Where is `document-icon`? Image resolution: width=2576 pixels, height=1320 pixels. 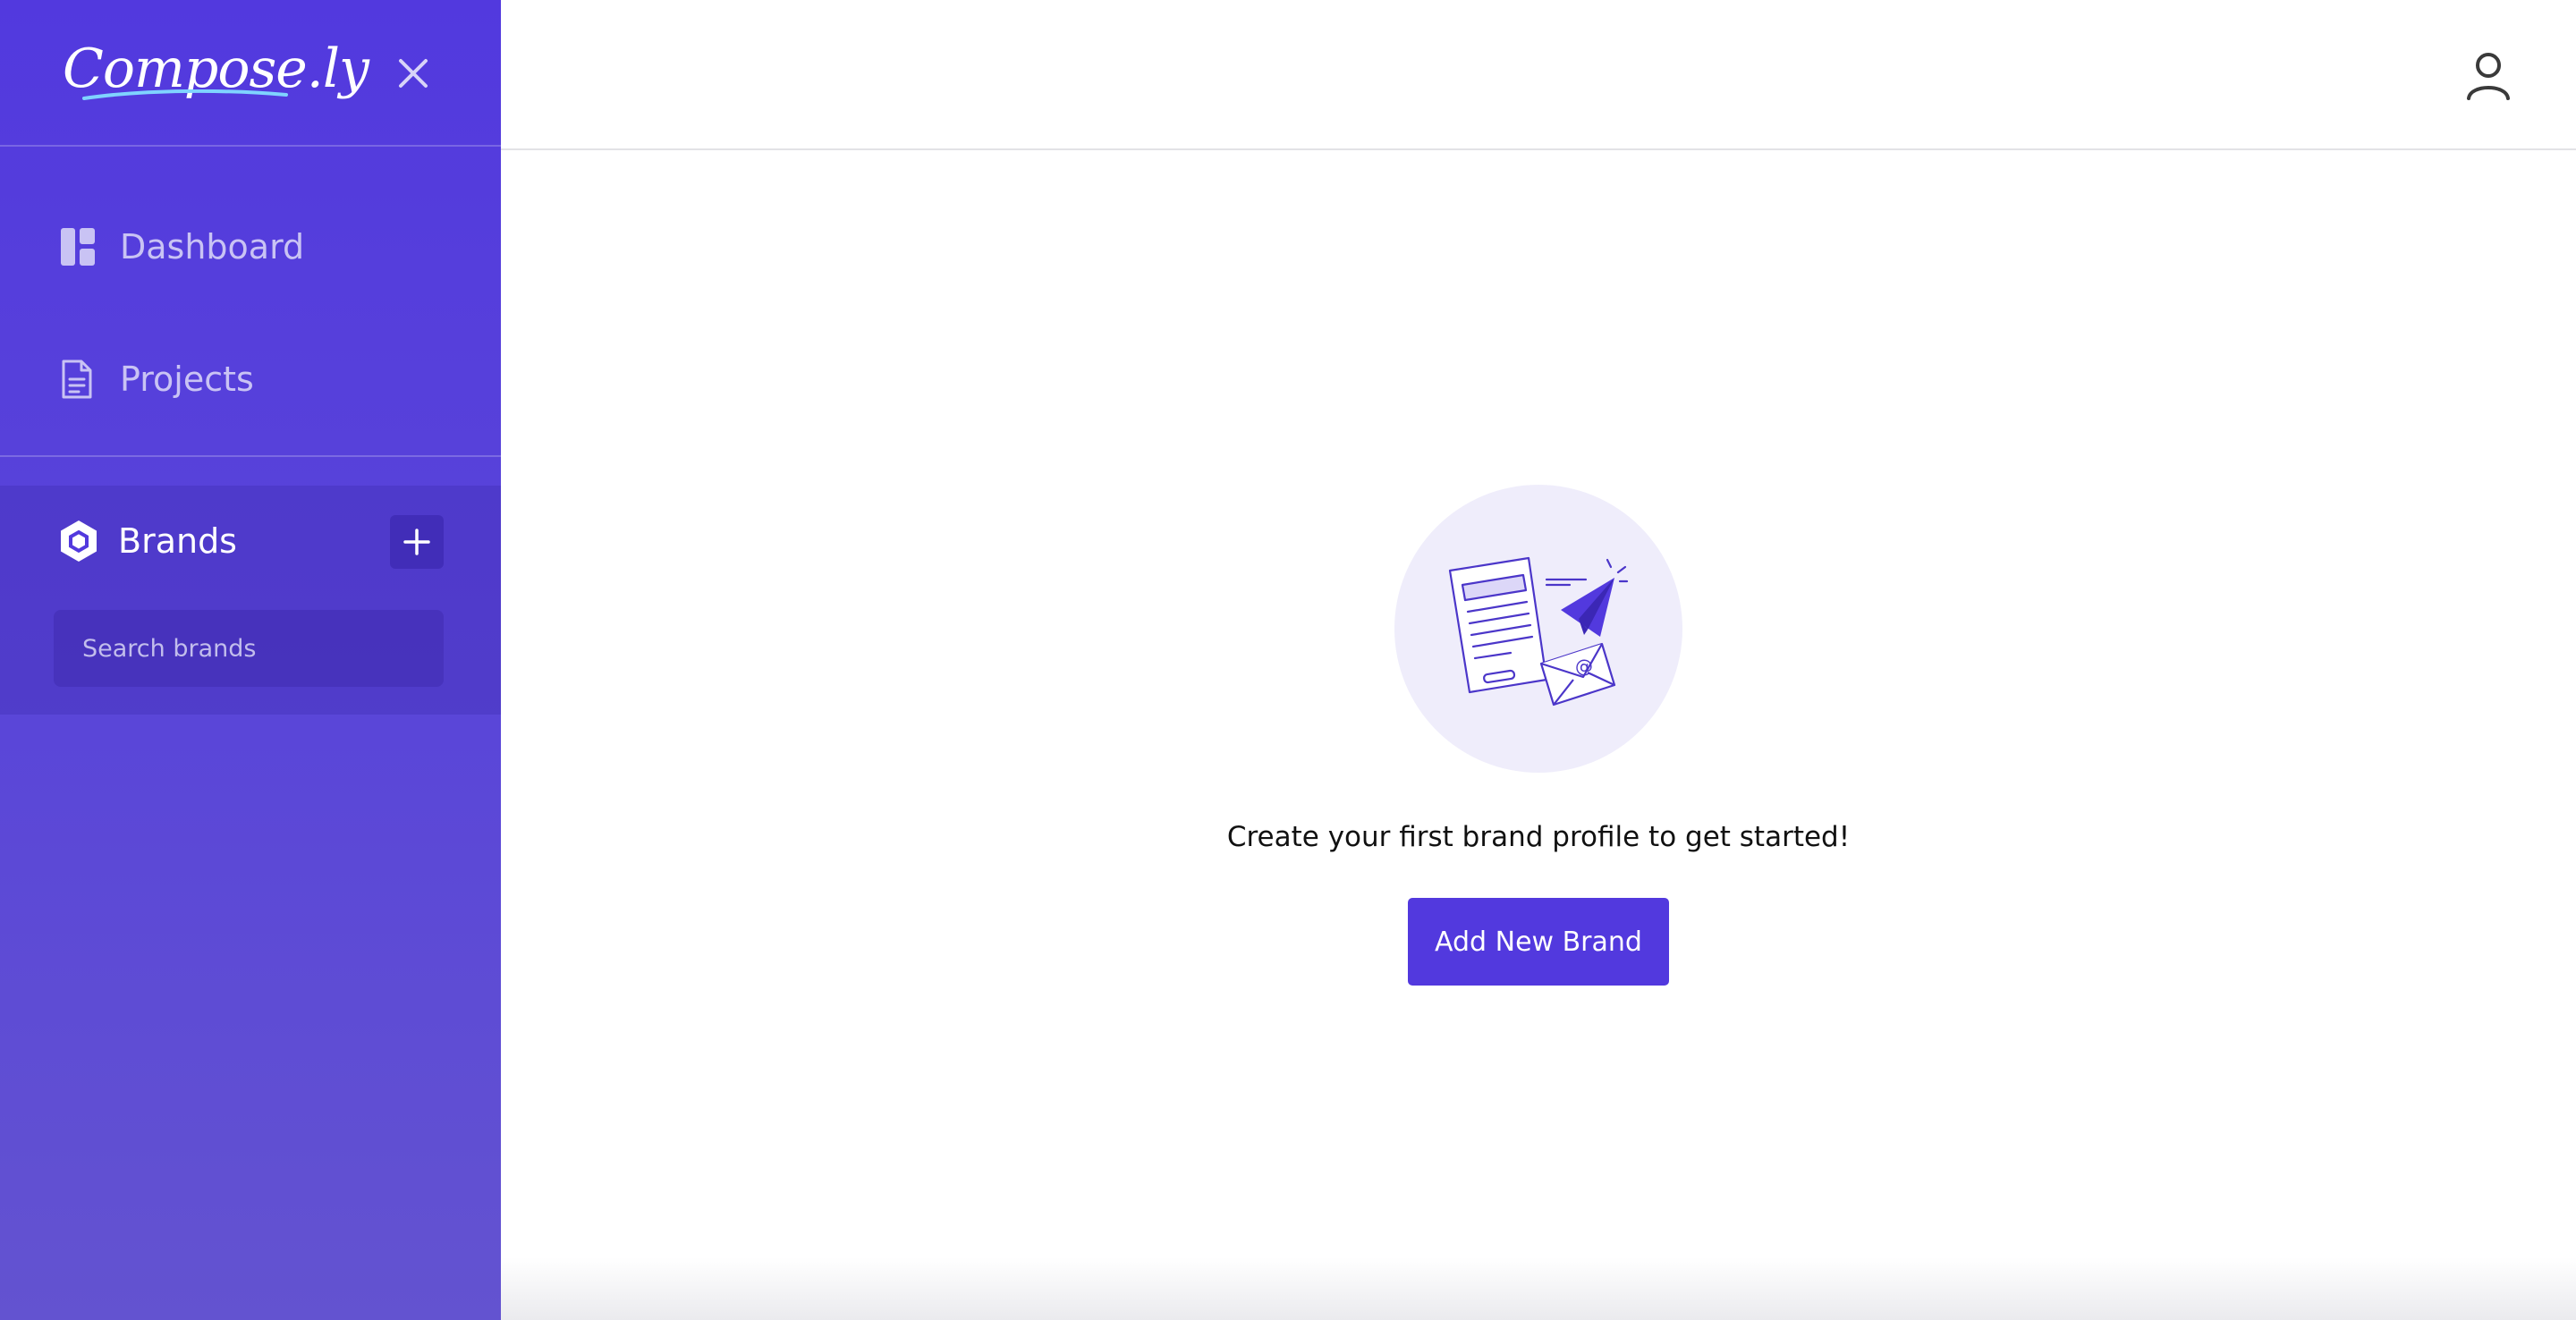
document-icon is located at coordinates (78, 379).